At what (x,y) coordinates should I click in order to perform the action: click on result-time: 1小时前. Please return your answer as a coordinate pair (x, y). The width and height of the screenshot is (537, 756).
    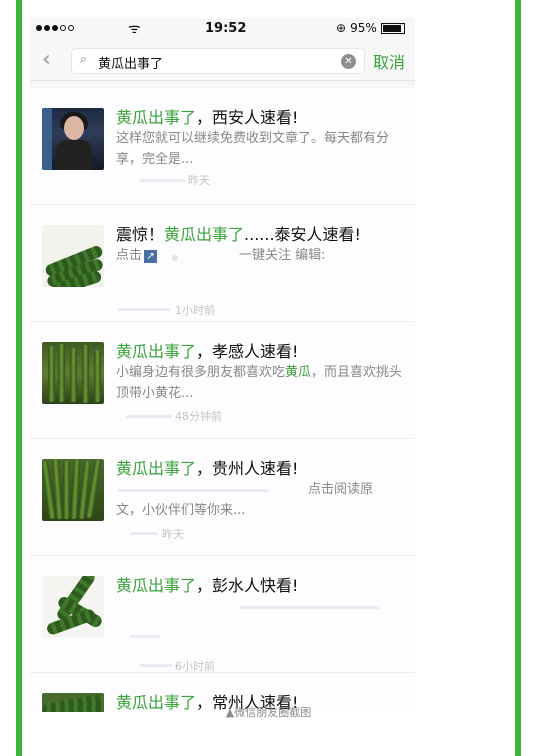
    Looking at the image, I should click on (195, 310).